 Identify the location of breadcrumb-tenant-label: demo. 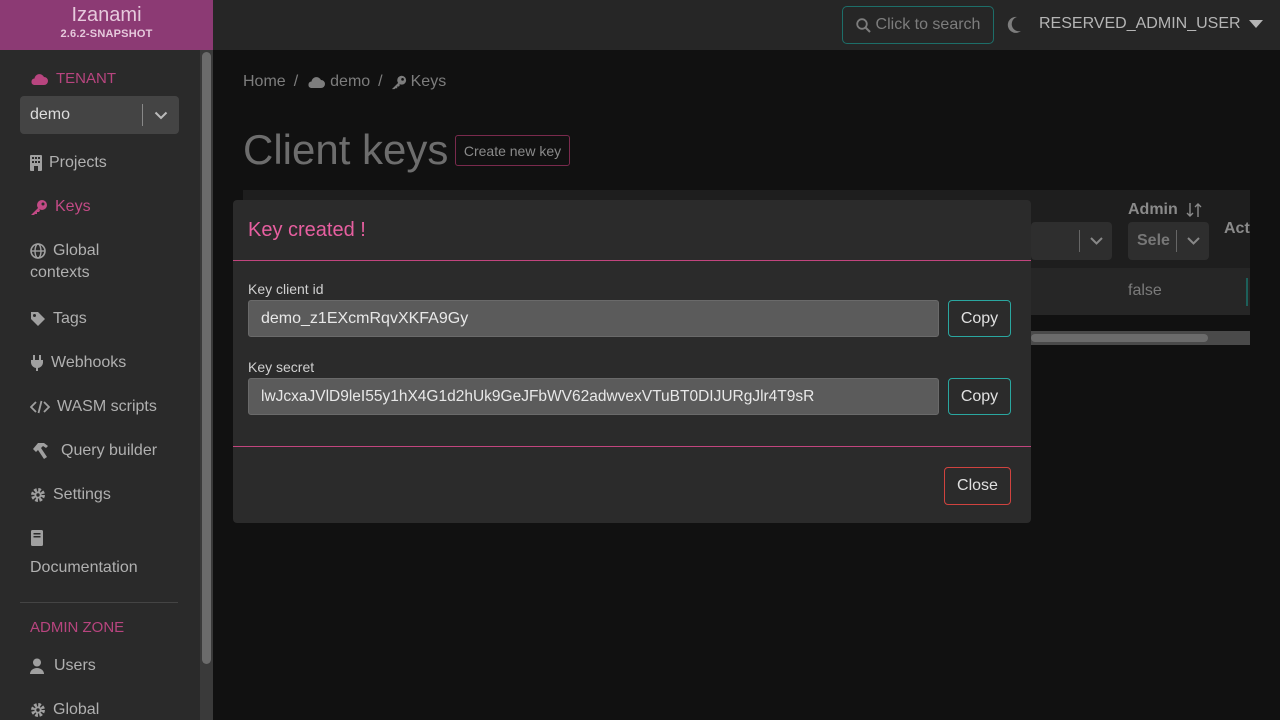
(350, 81).